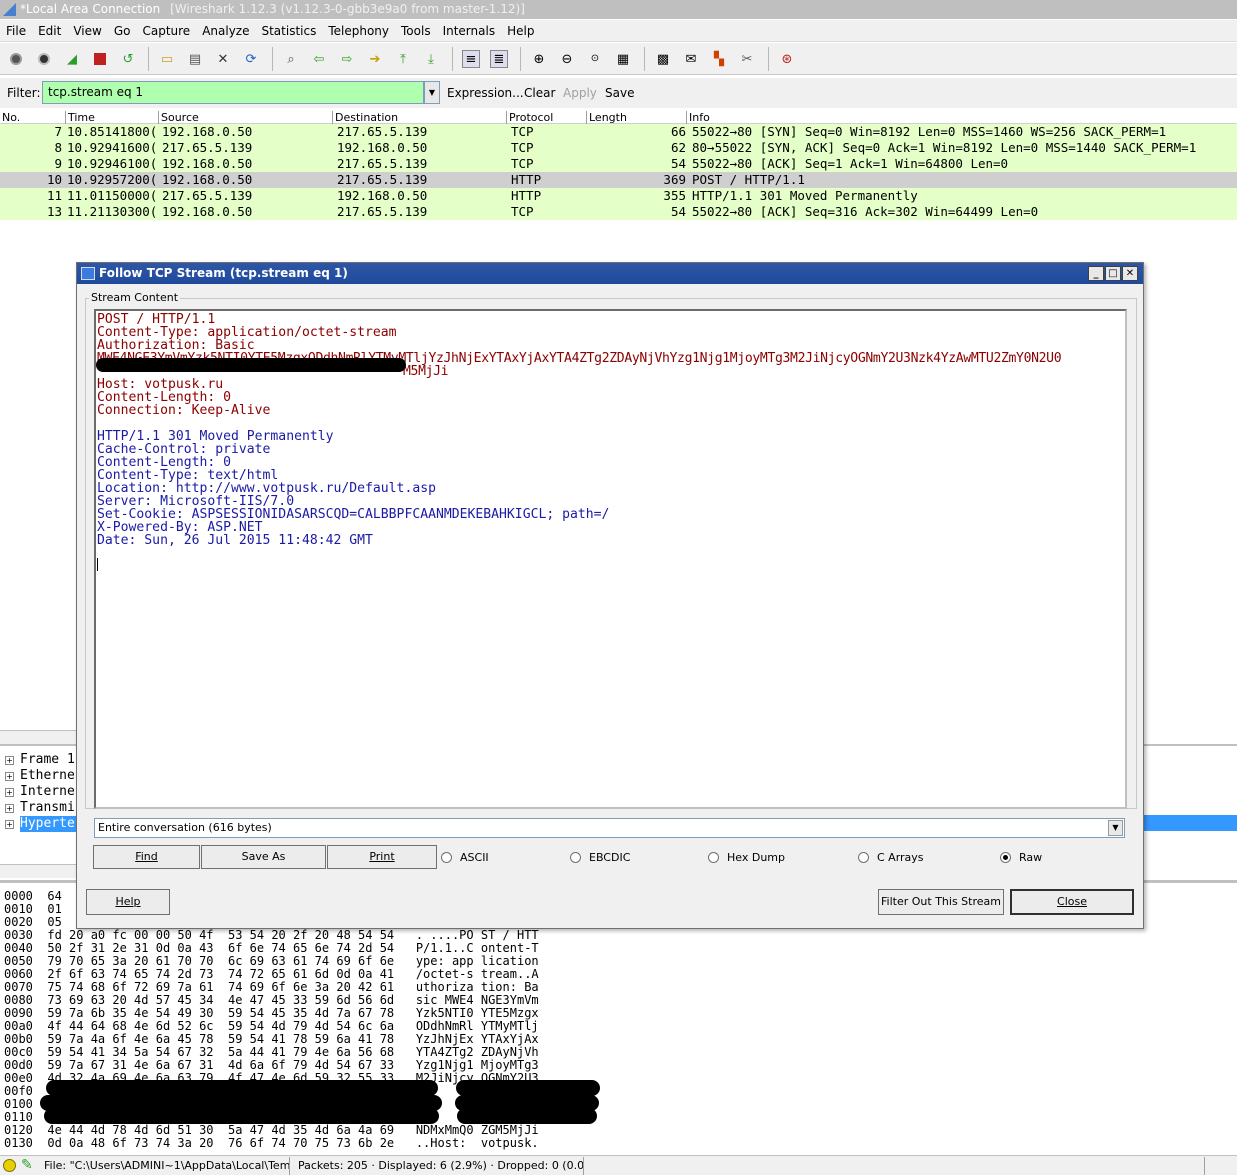 This screenshot has width=1237, height=1175. Describe the element at coordinates (166, 31) in the screenshot. I see `menu-capture: Capture` at that location.